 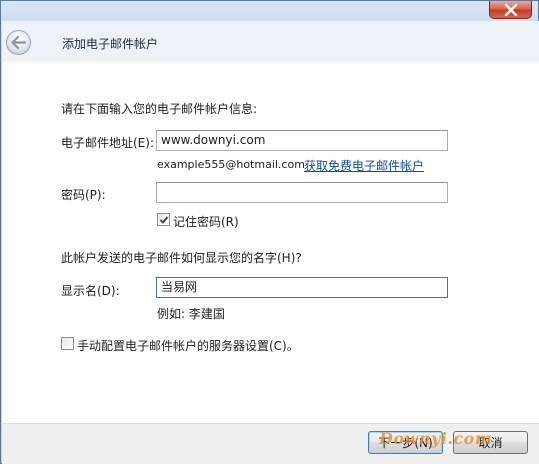 I want to click on back-arrow-icon, so click(x=18, y=42).